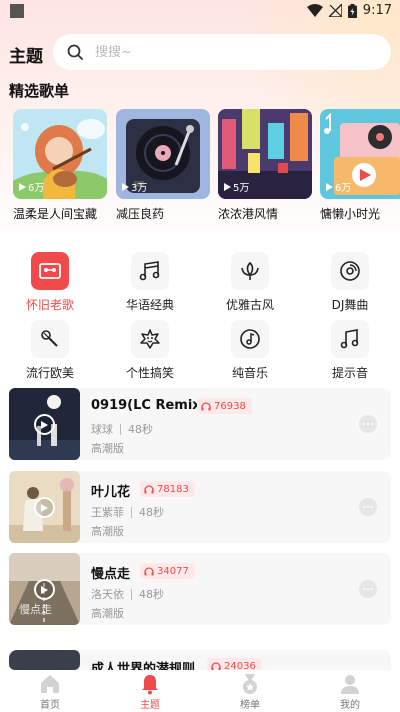 Image resolution: width=400 pixels, height=712 pixels. What do you see at coordinates (150, 685) in the screenshot?
I see `bell-icon` at bounding box center [150, 685].